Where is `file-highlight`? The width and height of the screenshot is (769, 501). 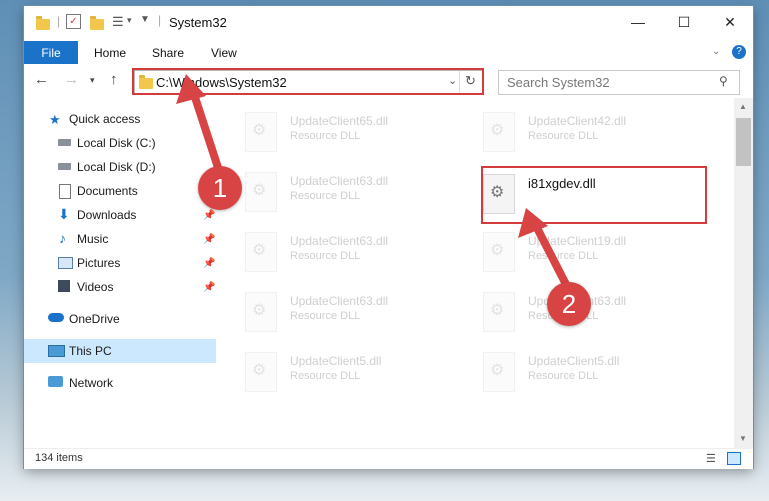 file-highlight is located at coordinates (594, 195).